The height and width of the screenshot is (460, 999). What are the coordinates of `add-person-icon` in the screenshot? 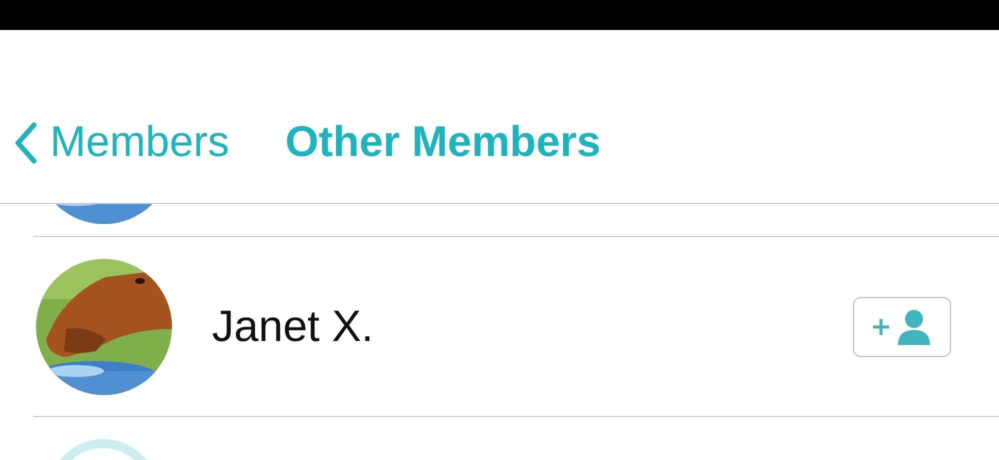 It's located at (902, 327).